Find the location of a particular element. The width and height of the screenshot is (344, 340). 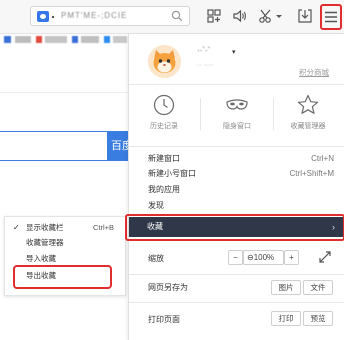

incognito-window-button: 隐身窗口 is located at coordinates (237, 116).